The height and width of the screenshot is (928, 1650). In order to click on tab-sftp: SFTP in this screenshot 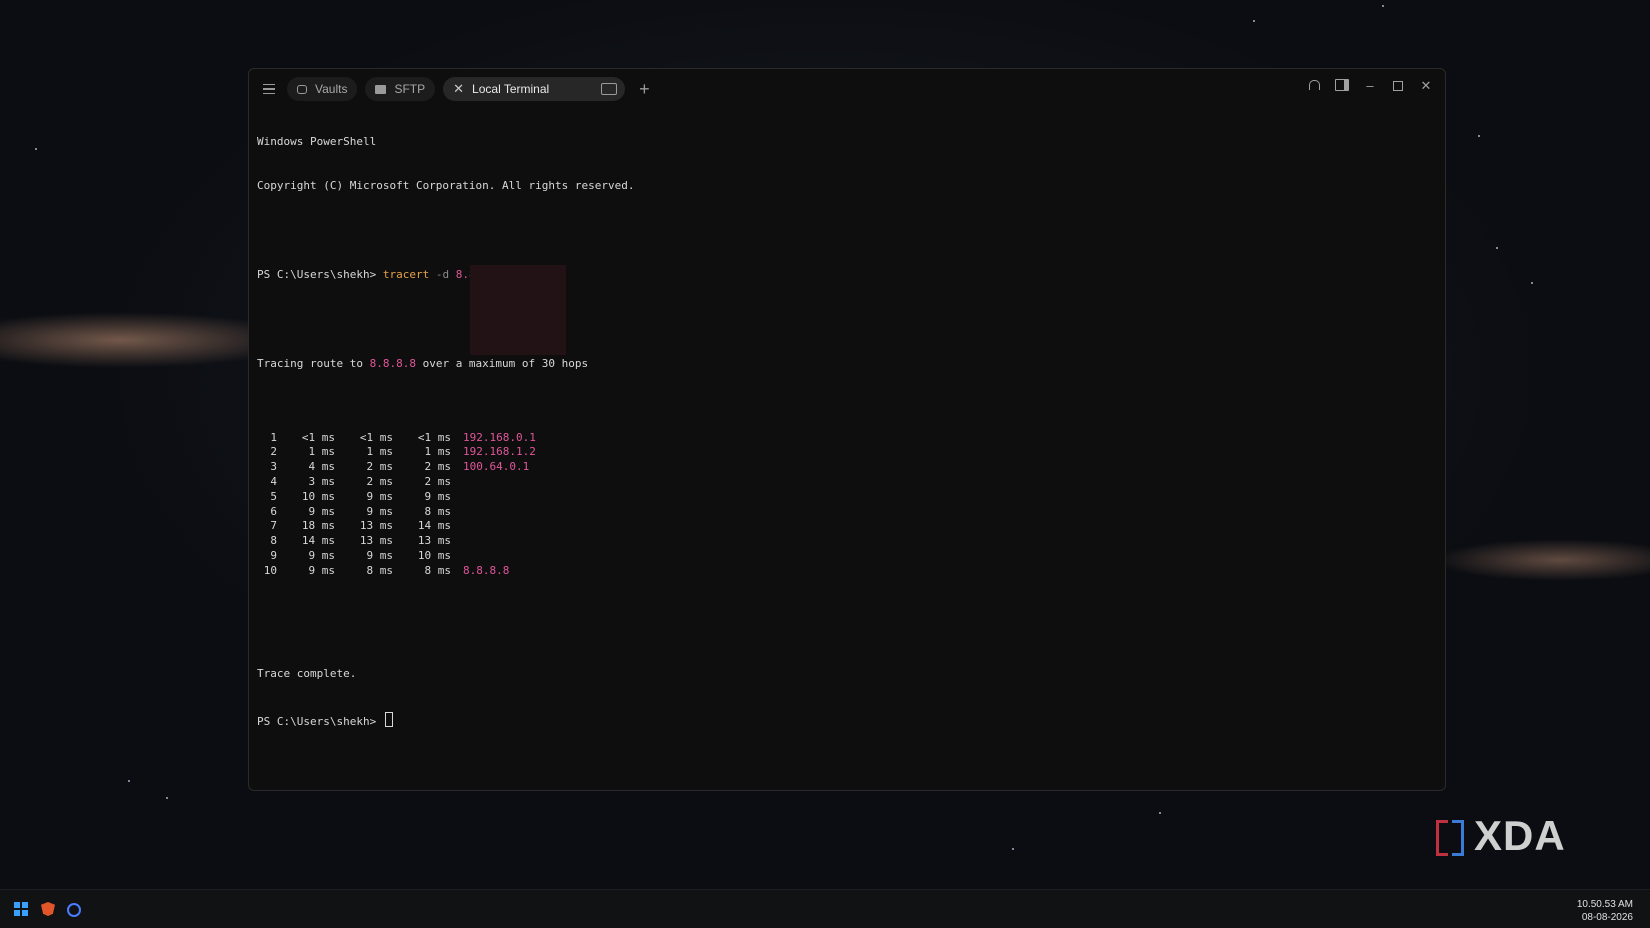, I will do `click(400, 89)`.